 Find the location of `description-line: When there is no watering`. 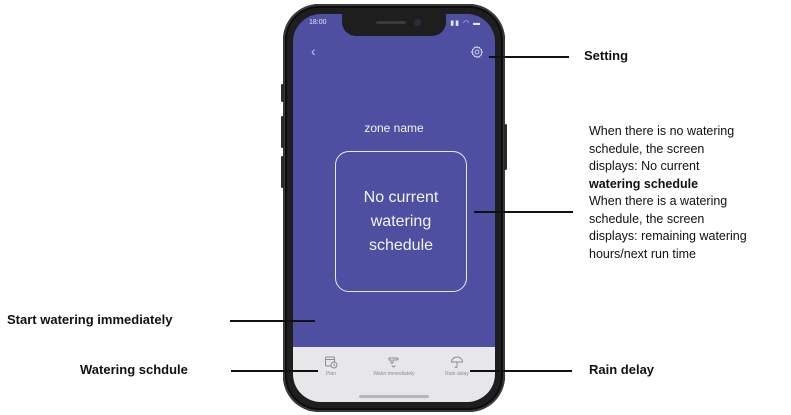

description-line: When there is no watering is located at coordinates (662, 131).